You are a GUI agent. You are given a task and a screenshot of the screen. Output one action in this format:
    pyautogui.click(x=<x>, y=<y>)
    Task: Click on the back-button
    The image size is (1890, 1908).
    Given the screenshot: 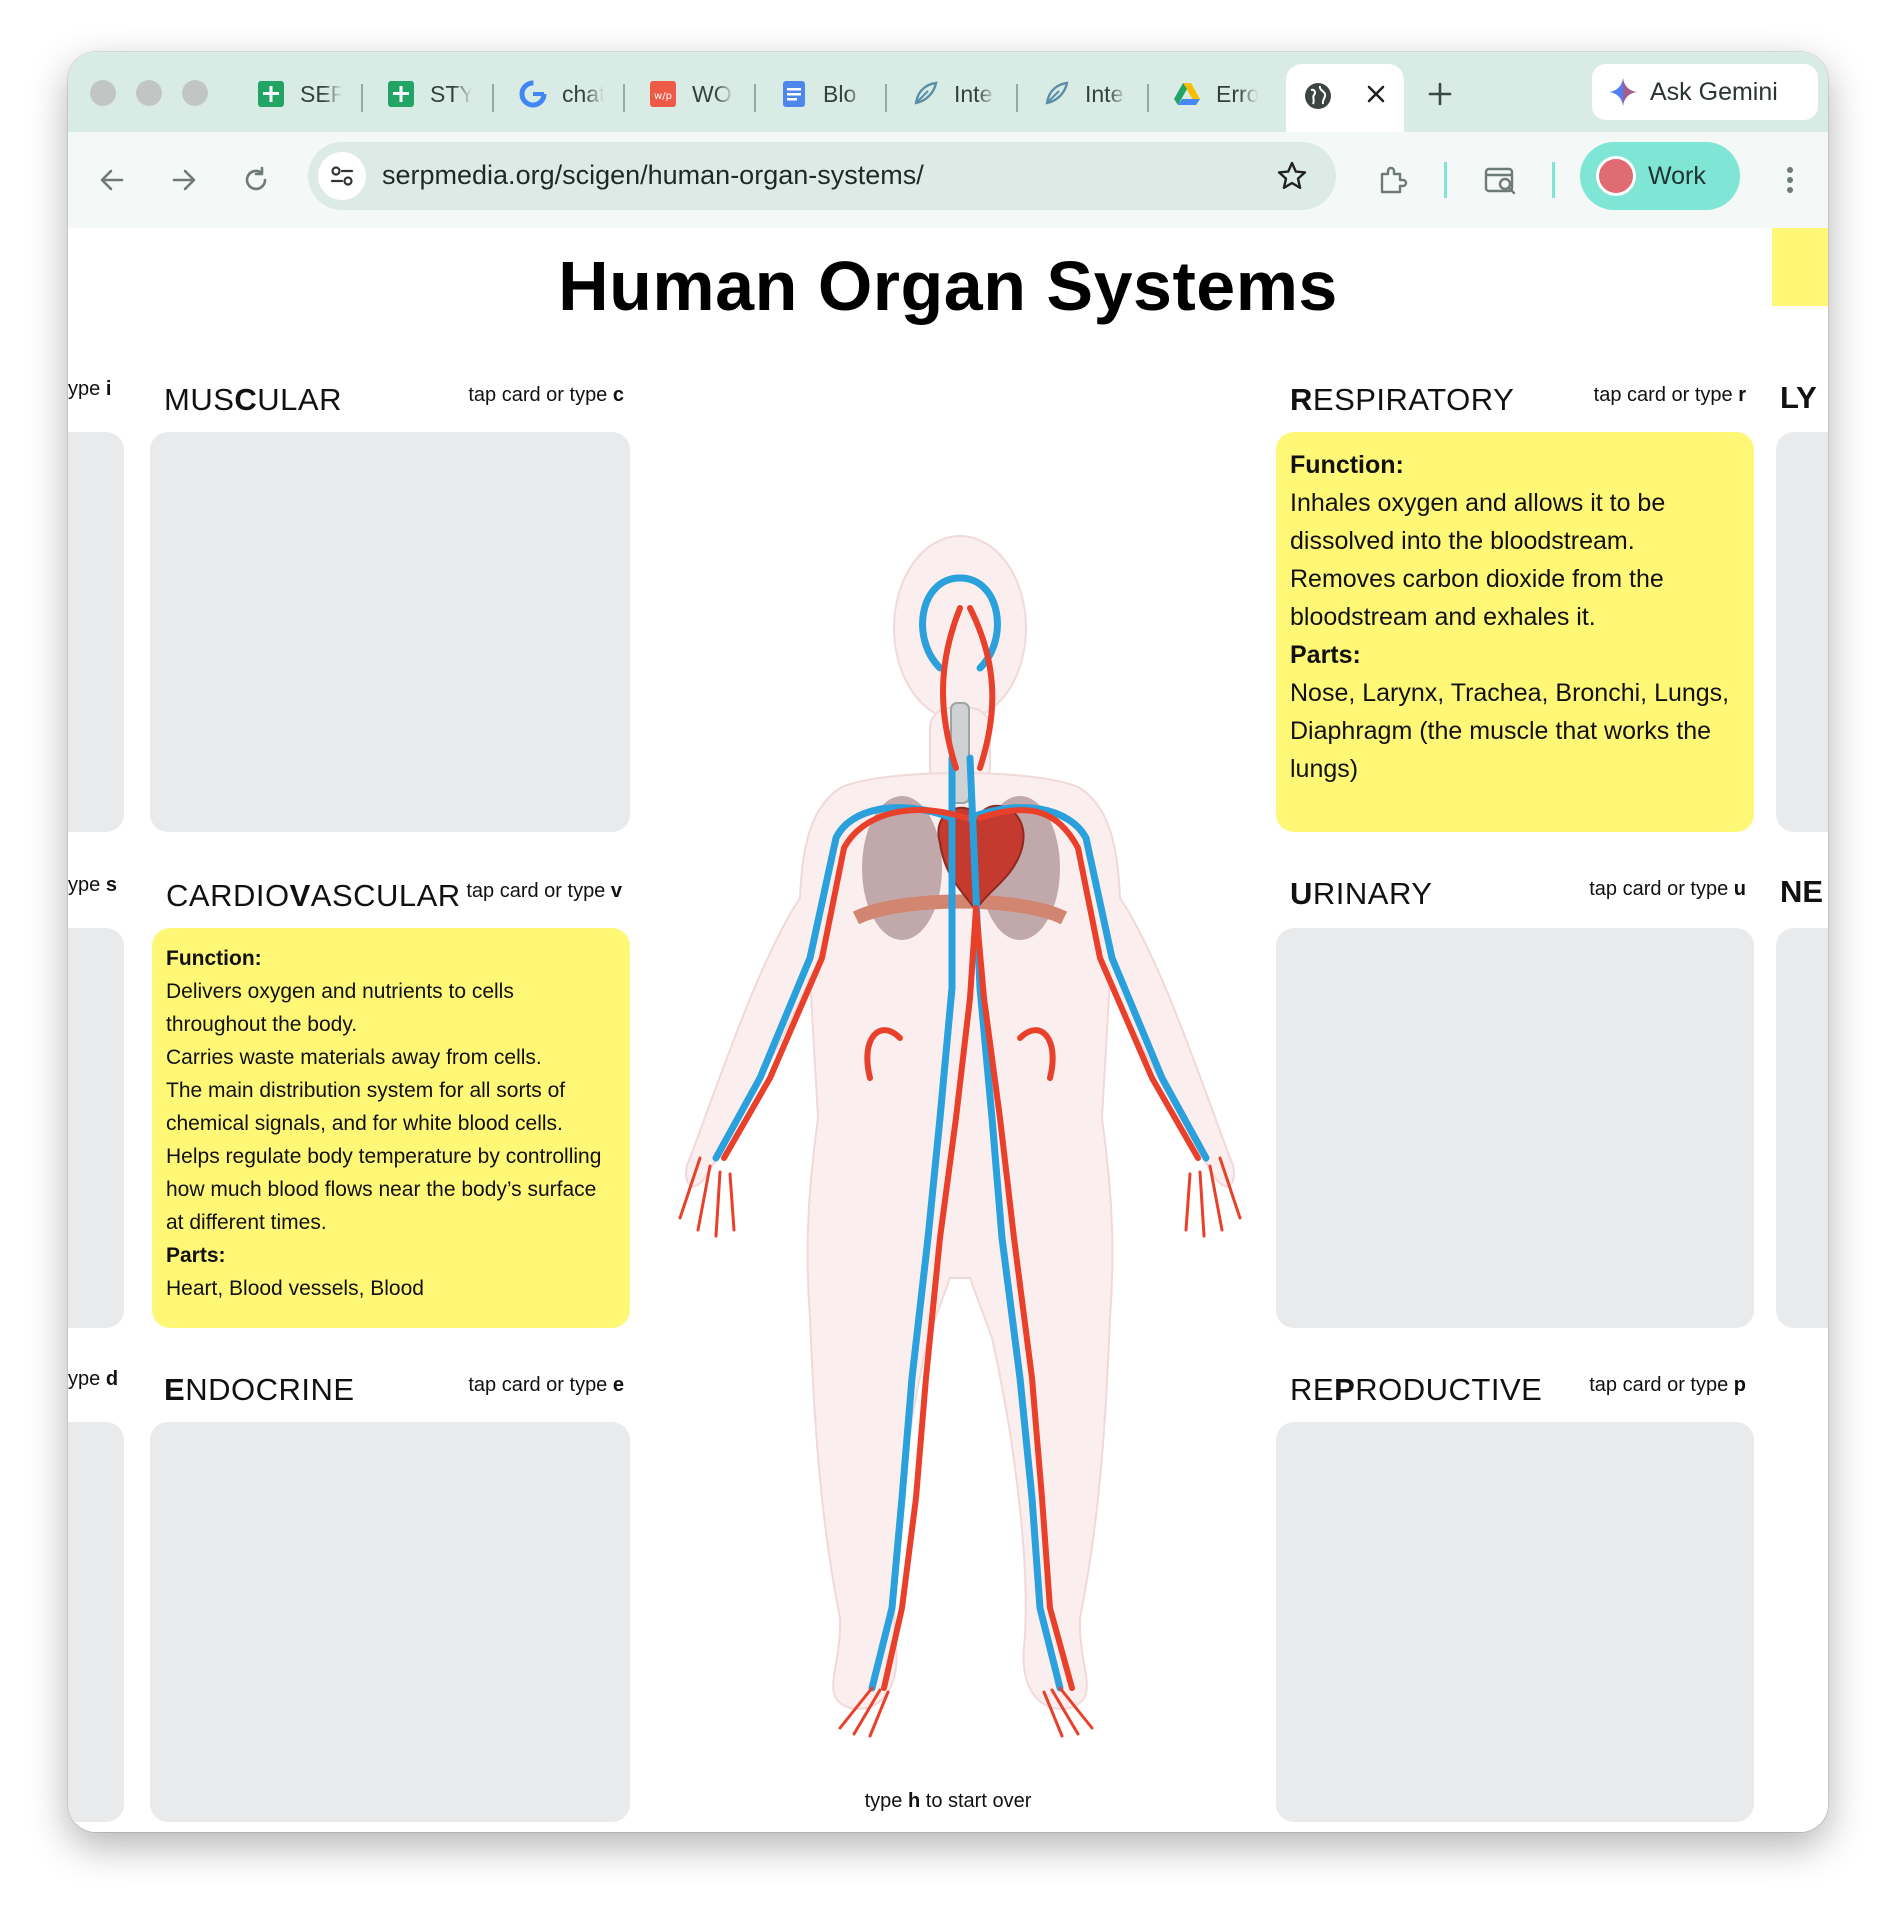 What is the action you would take?
    pyautogui.click(x=112, y=180)
    